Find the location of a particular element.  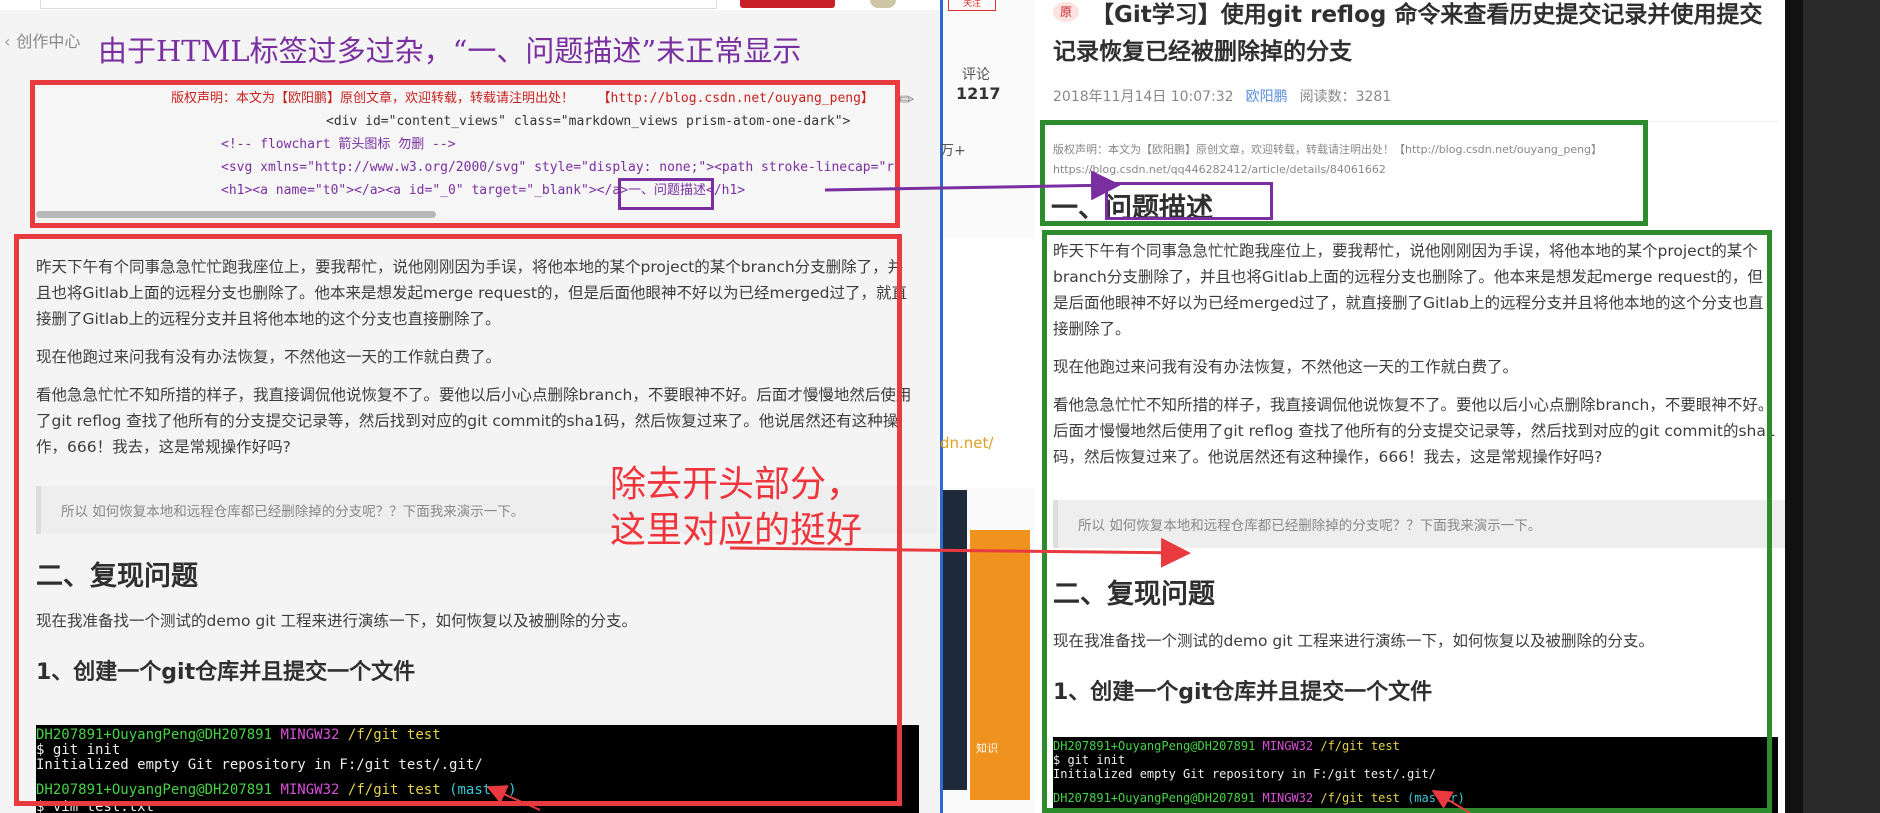

search-input is located at coordinates (378, 4).